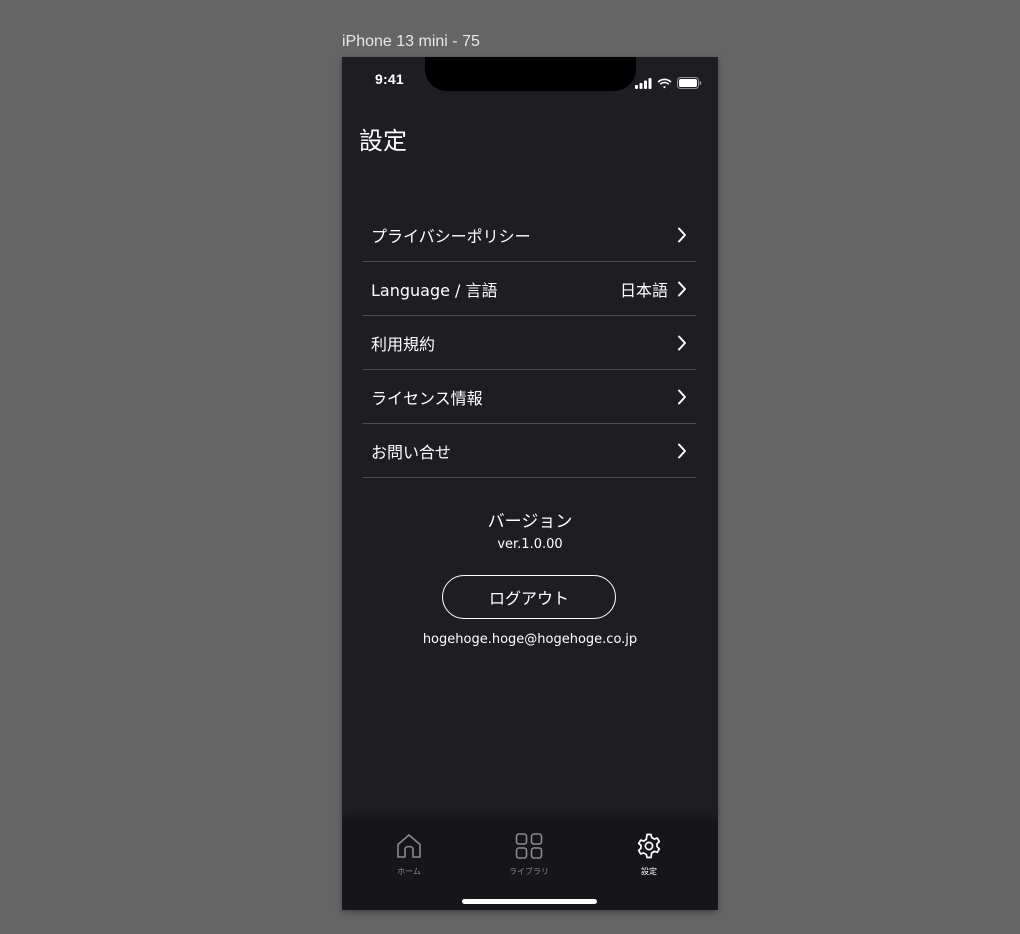 The height and width of the screenshot is (934, 1020). What do you see at coordinates (664, 83) in the screenshot?
I see `wifi-icon` at bounding box center [664, 83].